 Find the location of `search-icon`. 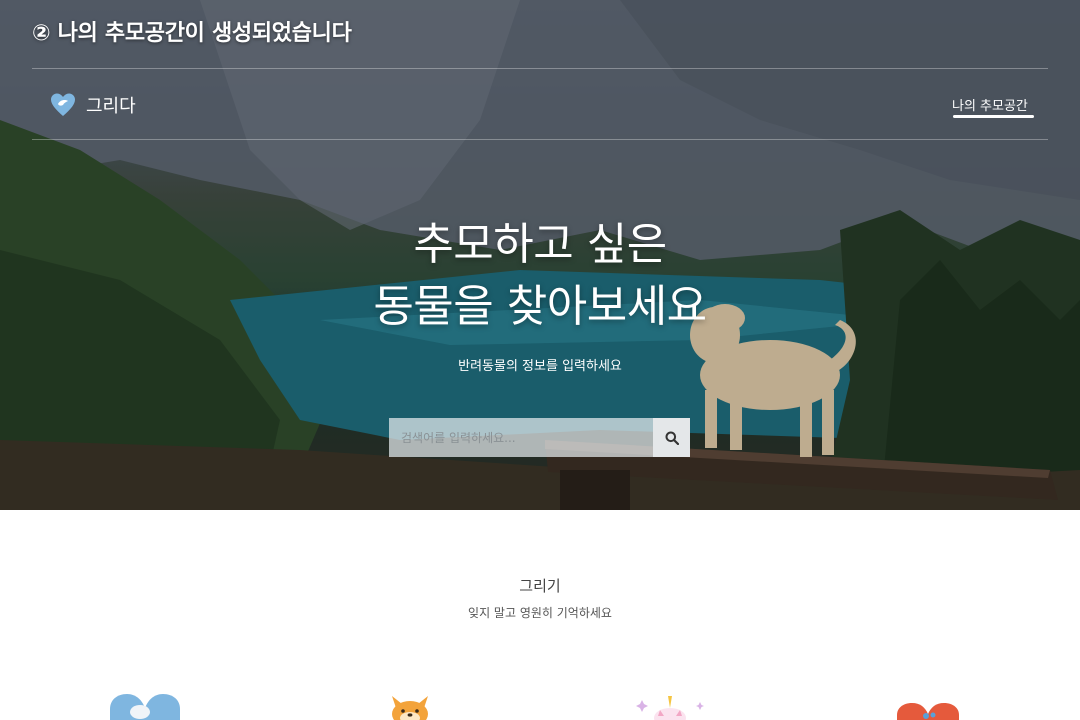

search-icon is located at coordinates (672, 438).